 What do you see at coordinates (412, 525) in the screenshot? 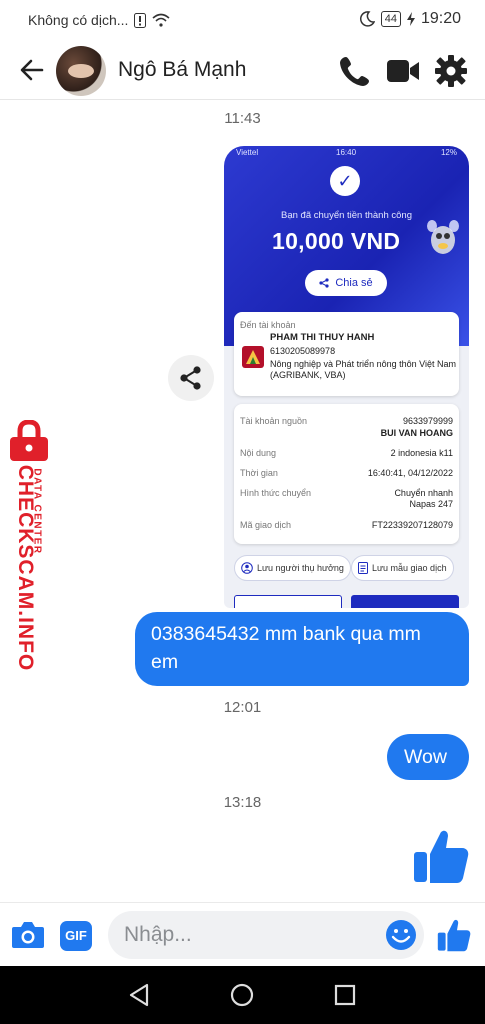
I see `detail-value: FT22339207128079` at bounding box center [412, 525].